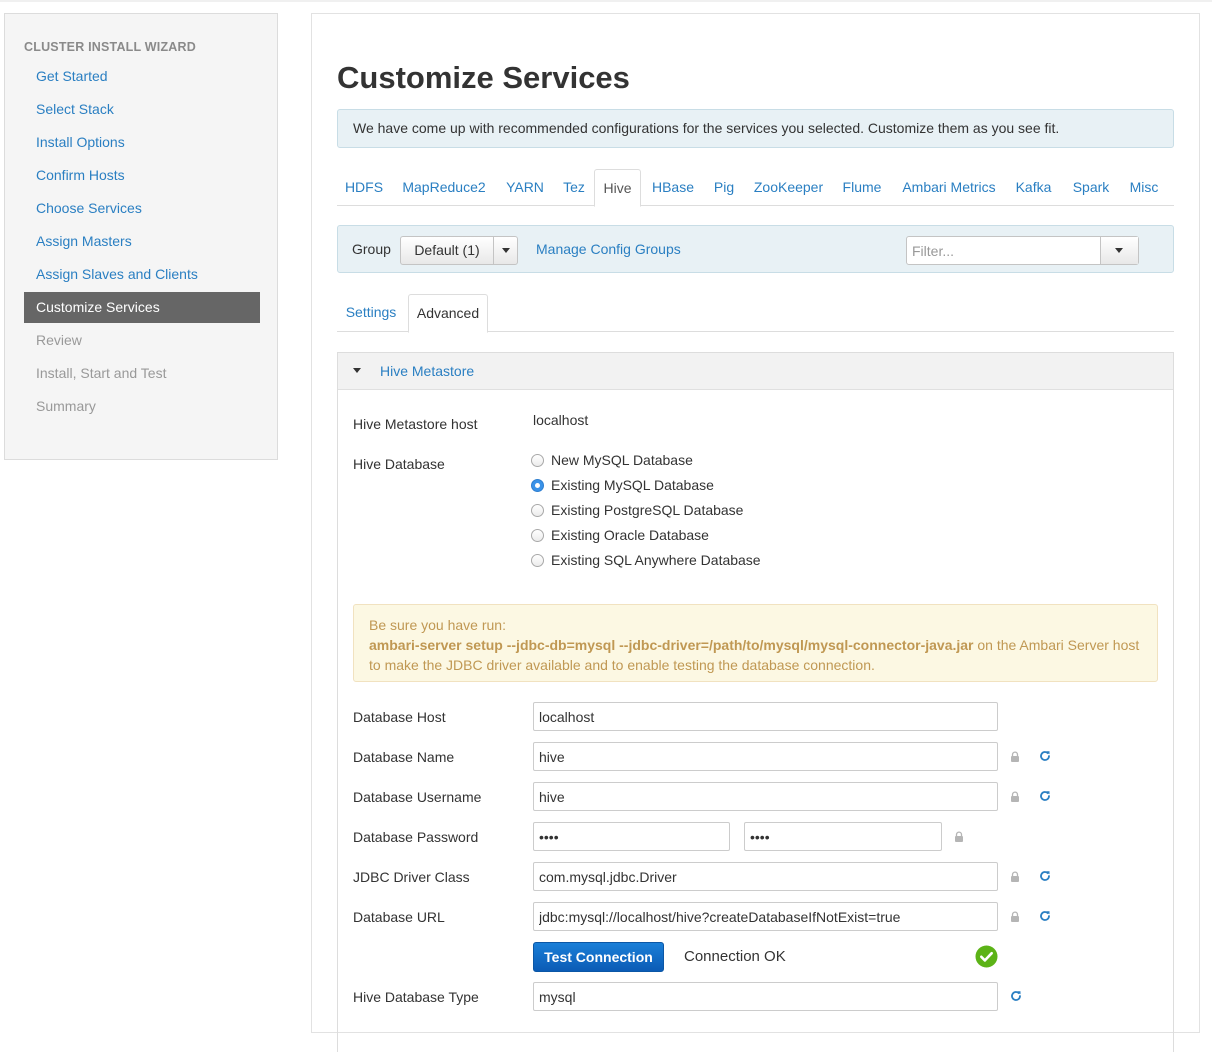  What do you see at coordinates (101, 373) in the screenshot?
I see `sidebar-item-install-start-test: Install, Start and Test` at bounding box center [101, 373].